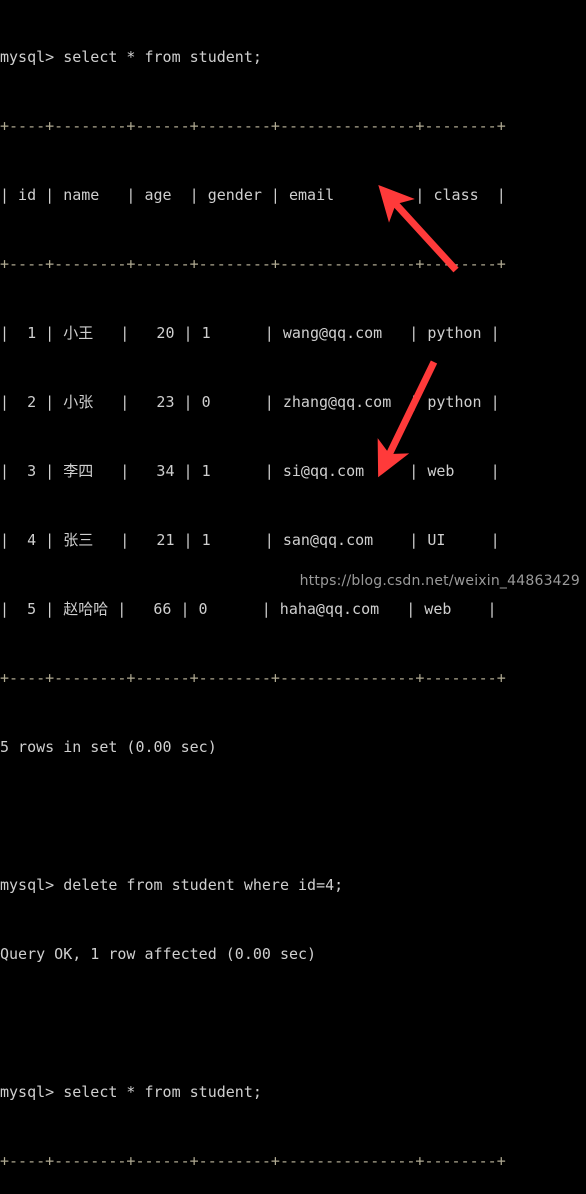 This screenshot has height=1194, width=586. Describe the element at coordinates (131, 57) in the screenshot. I see `terminal-line-cmd-select-1: mysql> select * from student;` at that location.